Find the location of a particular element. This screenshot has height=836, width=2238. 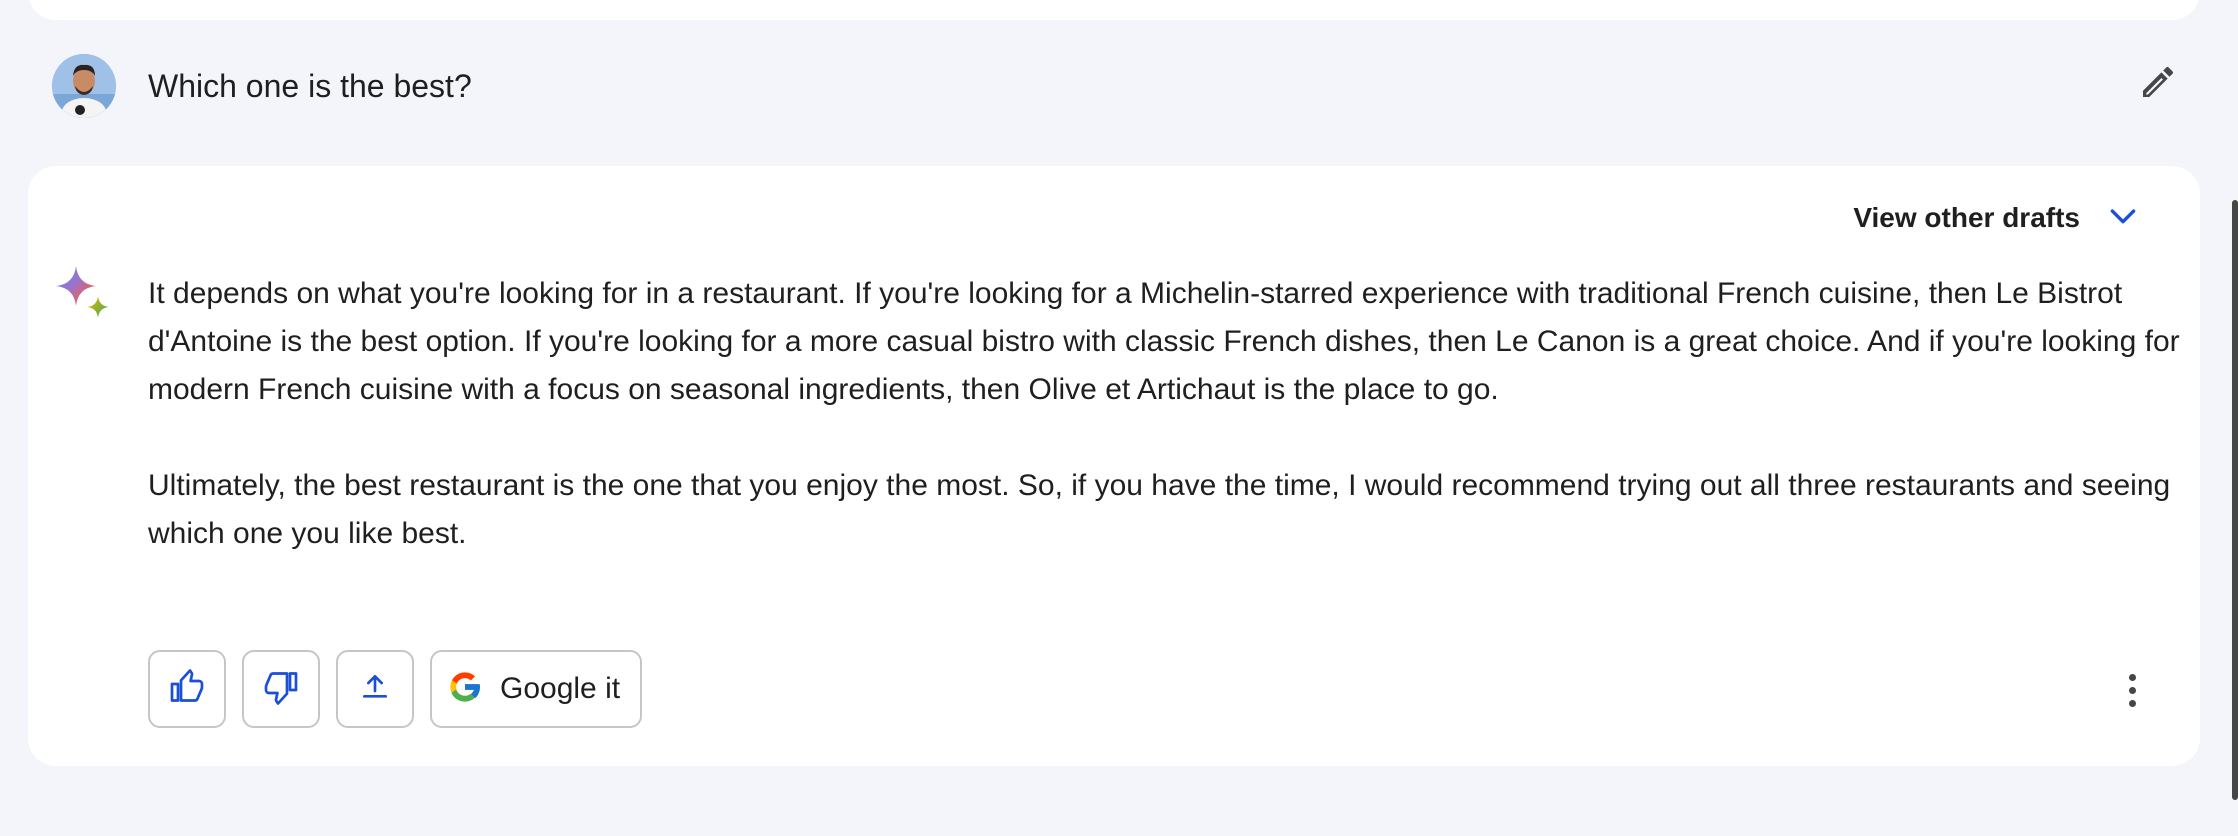

google-it-label: Google it is located at coordinates (560, 688).